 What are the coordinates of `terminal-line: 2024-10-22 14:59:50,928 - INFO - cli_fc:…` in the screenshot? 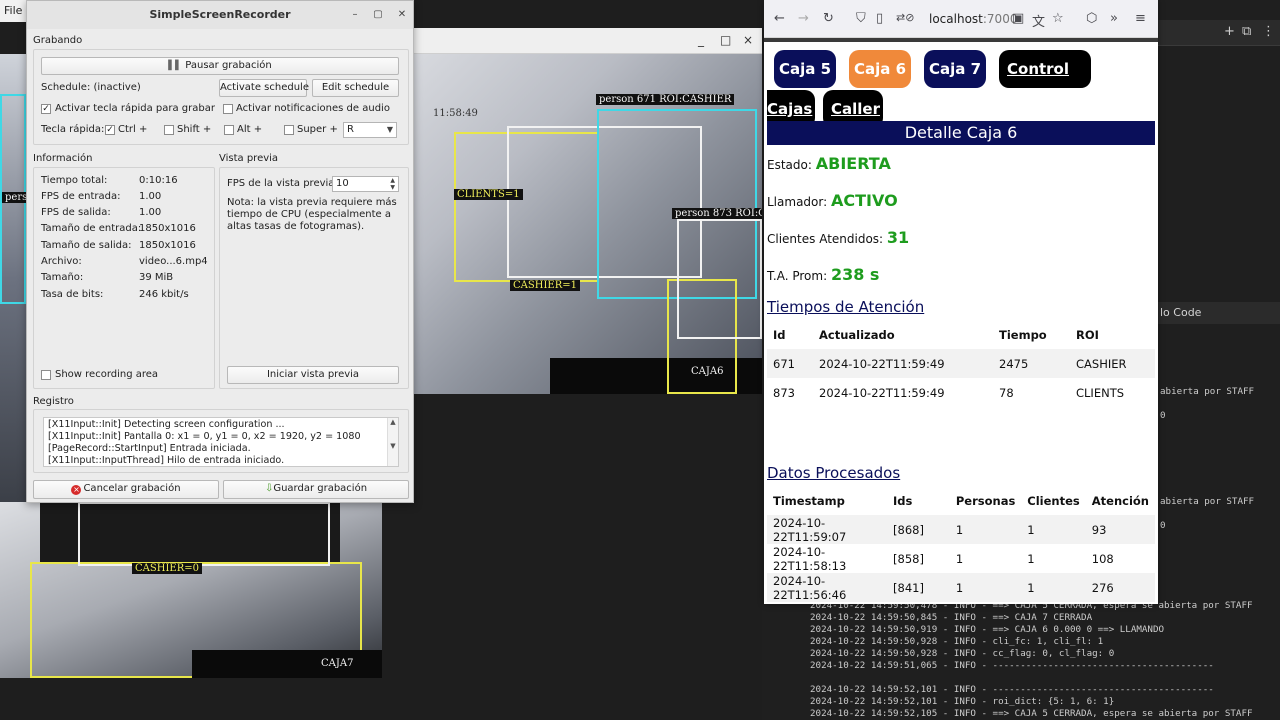 It's located at (957, 641).